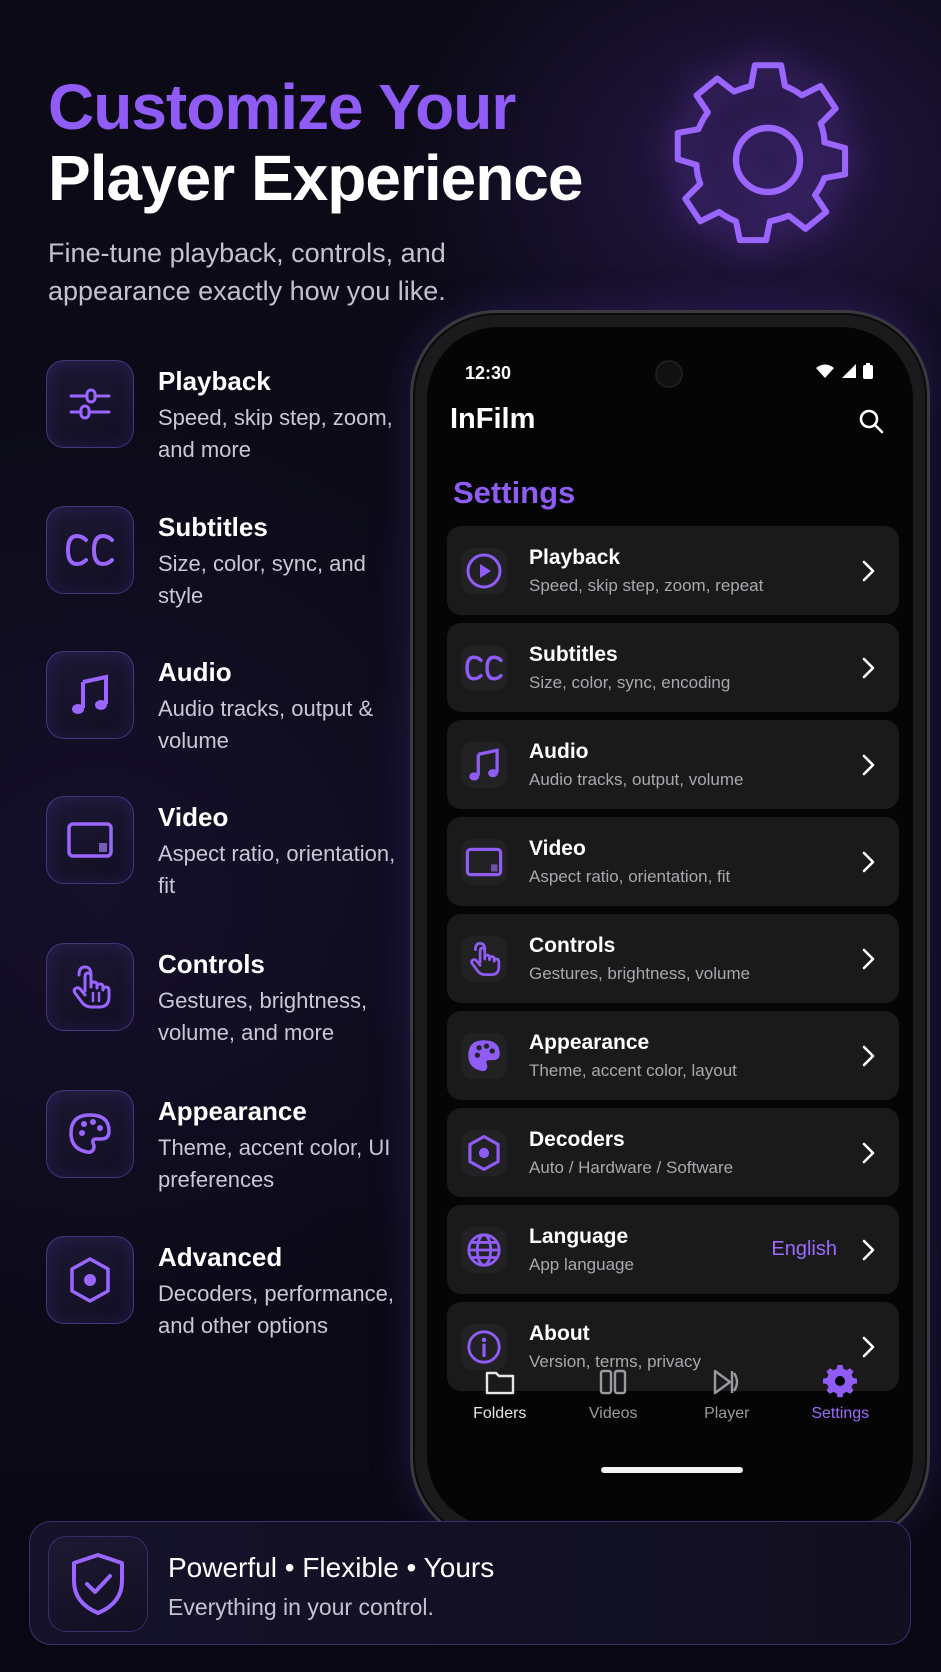  I want to click on feature-desc: Aspect ratio, orientation, fit, so click(277, 869).